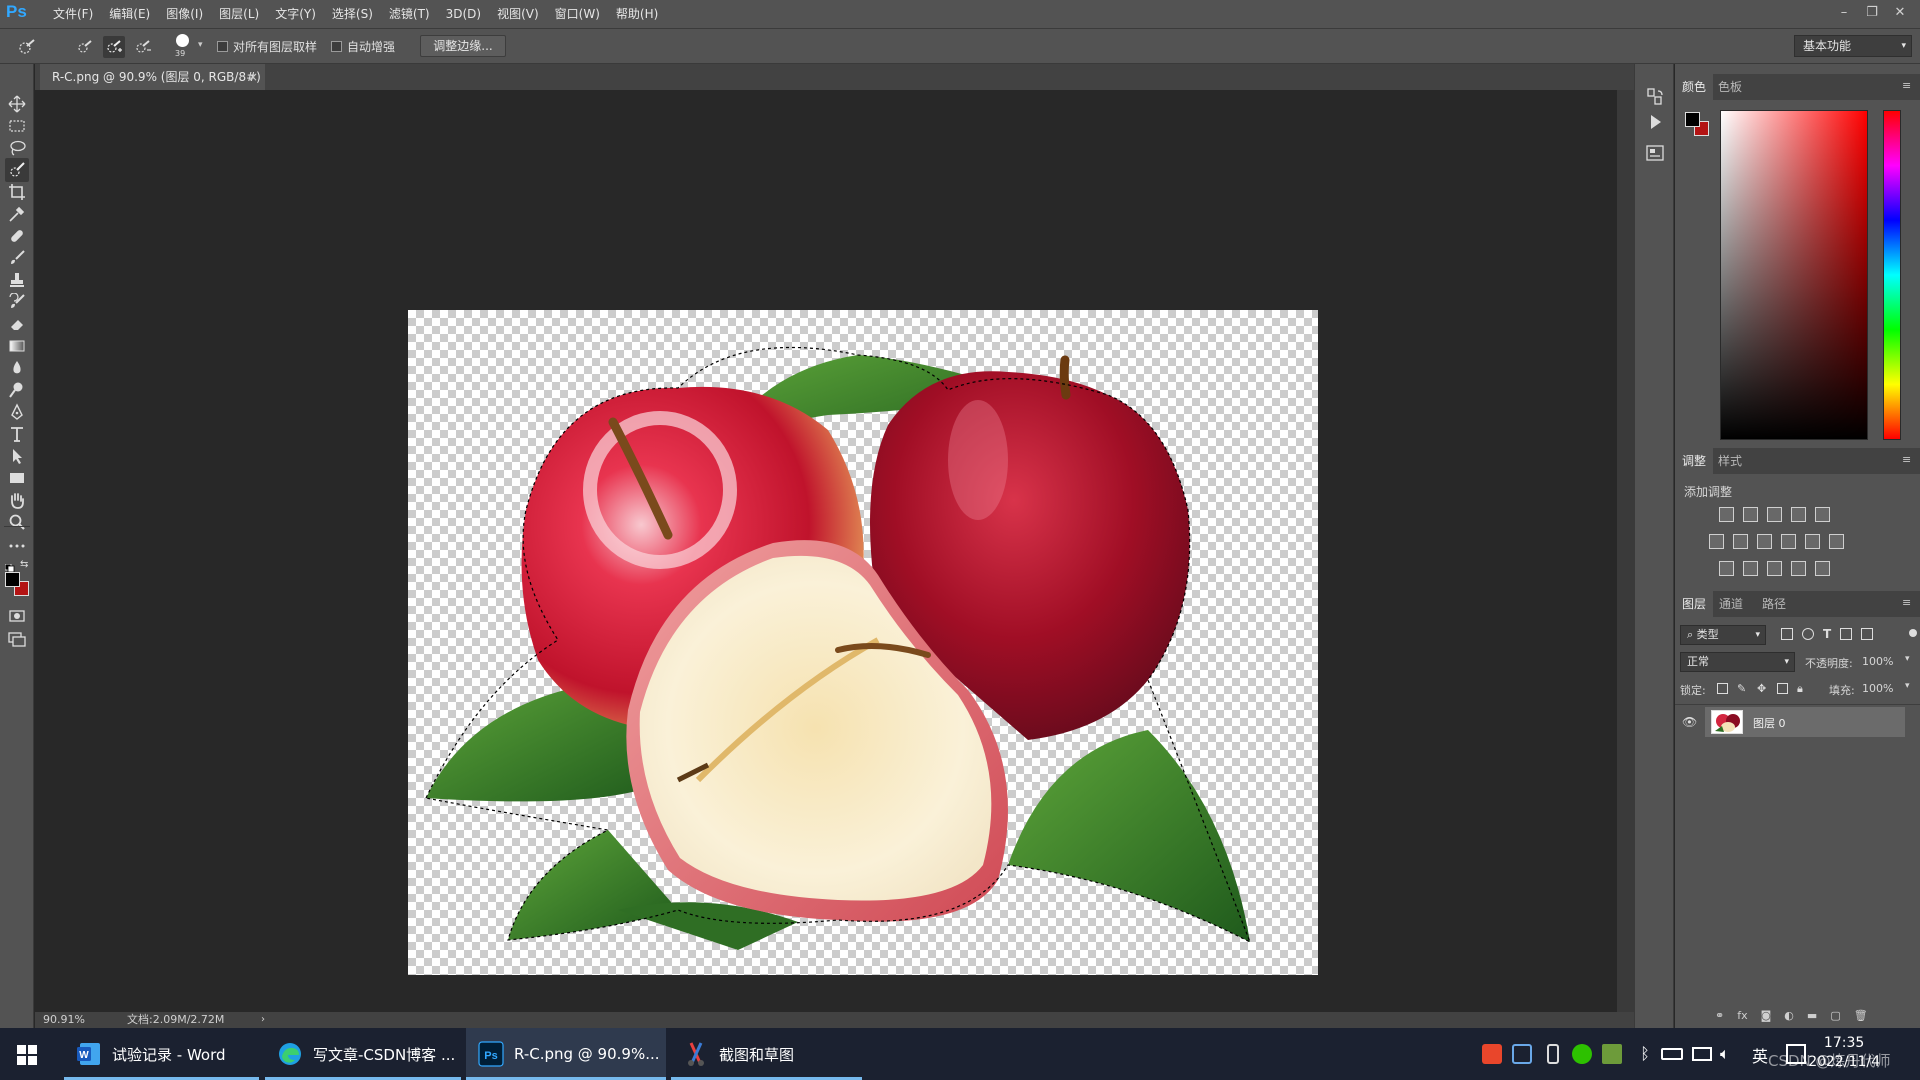 The width and height of the screenshot is (1920, 1080). Describe the element at coordinates (143, 47) in the screenshot. I see `subtract-from-selection-mode` at that location.